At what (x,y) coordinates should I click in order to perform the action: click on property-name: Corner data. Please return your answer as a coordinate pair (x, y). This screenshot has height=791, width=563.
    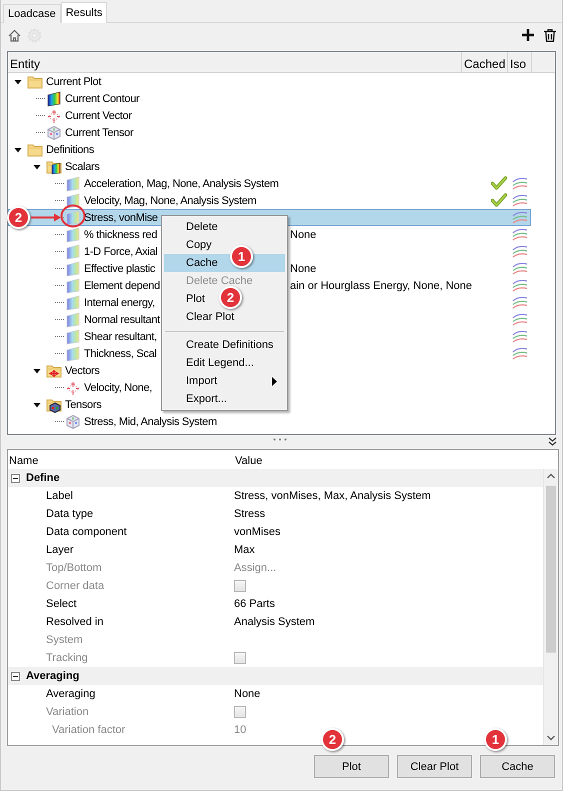
    Looking at the image, I should click on (75, 586).